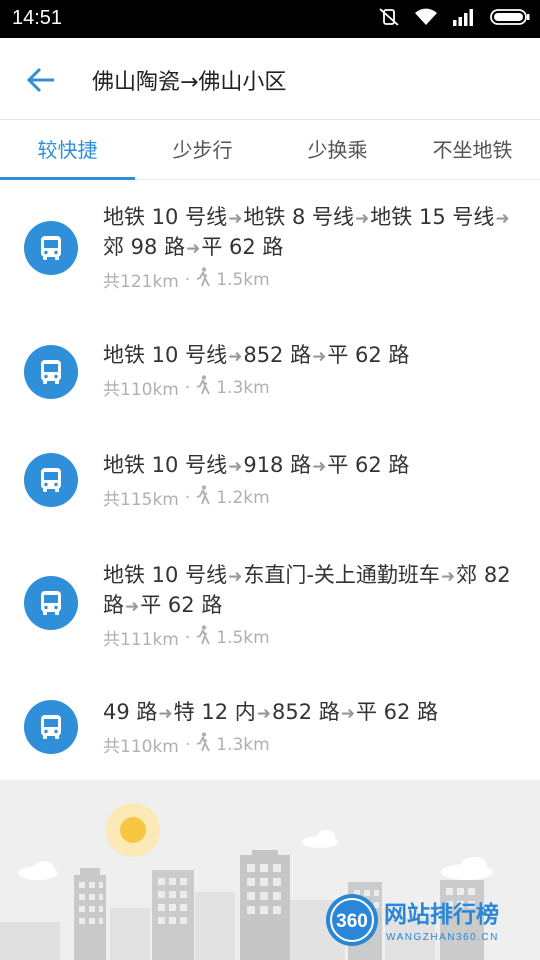  What do you see at coordinates (141, 500) in the screenshot?
I see `total-distance: 共115km` at bounding box center [141, 500].